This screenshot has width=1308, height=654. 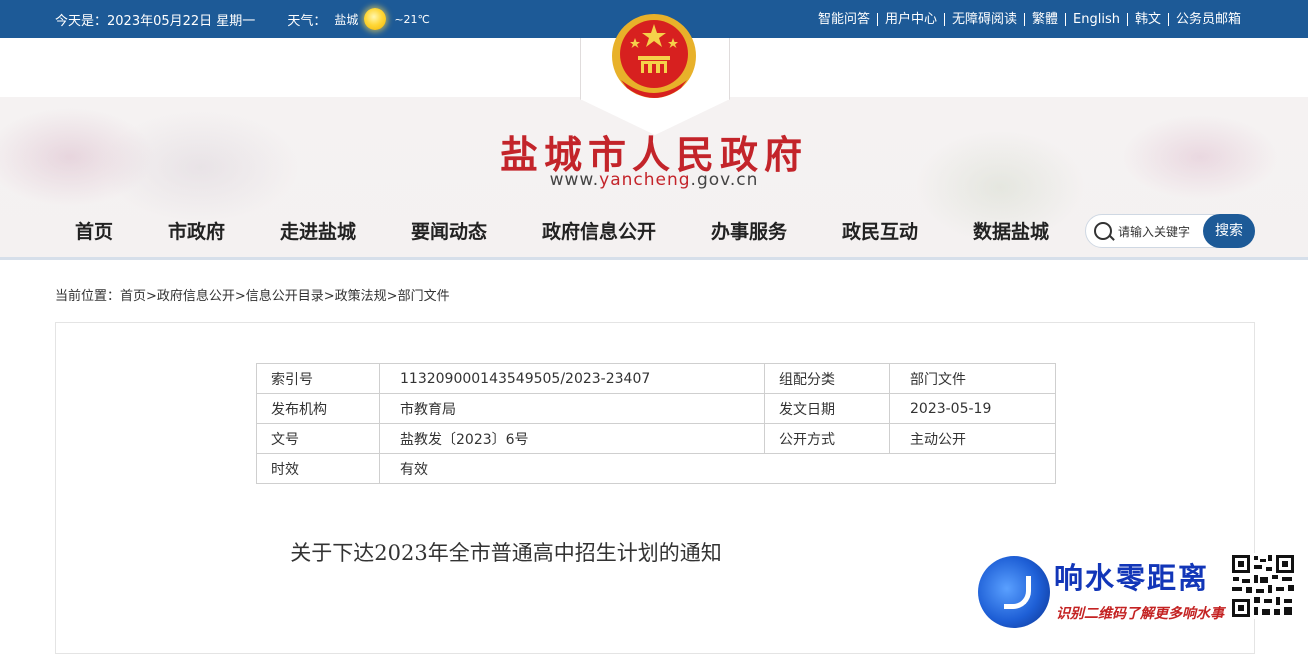 I want to click on meta-key: 索引号, so click(x=318, y=378).